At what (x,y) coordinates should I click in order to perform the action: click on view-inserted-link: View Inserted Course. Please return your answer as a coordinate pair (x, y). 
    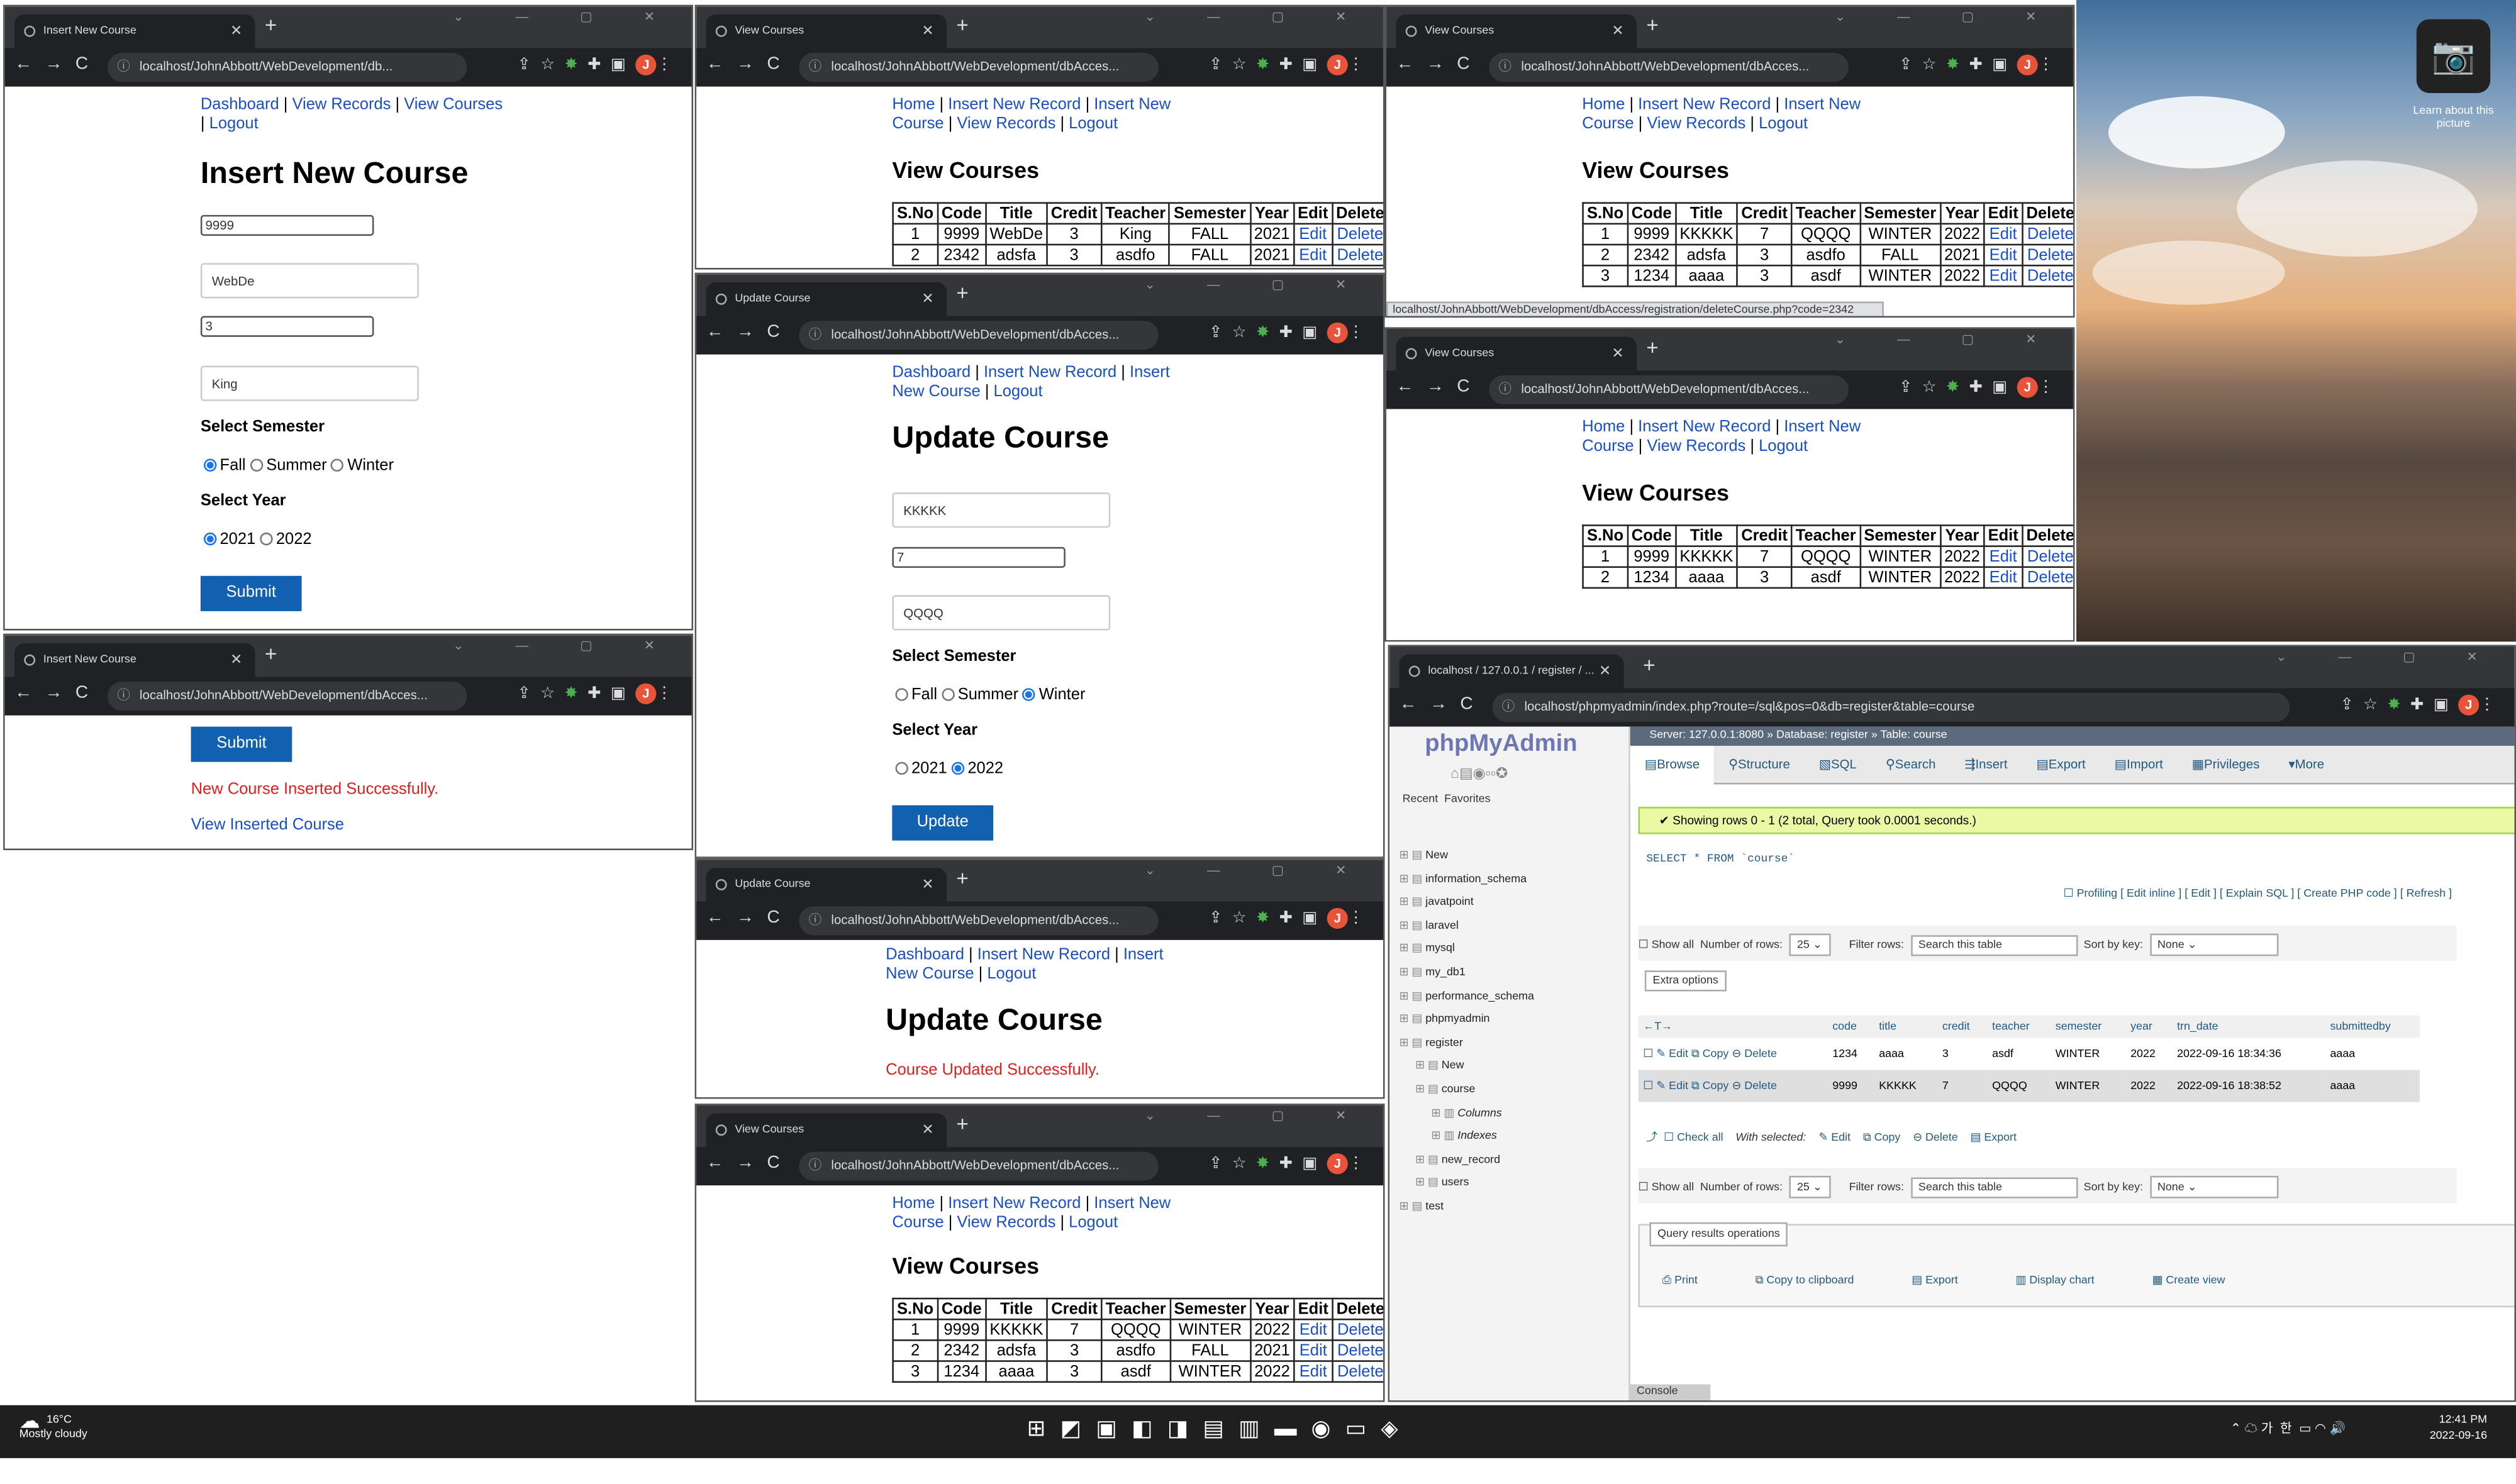
    Looking at the image, I should click on (267, 825).